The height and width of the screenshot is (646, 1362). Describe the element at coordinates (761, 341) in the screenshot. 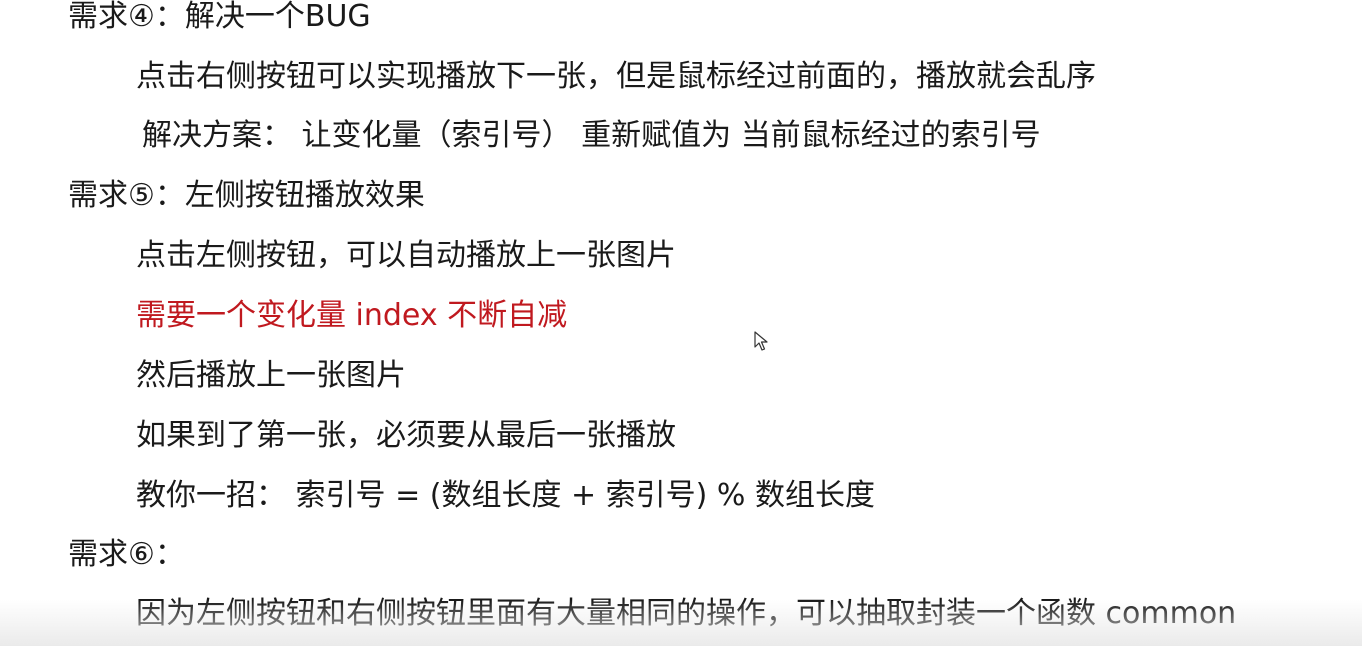

I see `mouse-pointer-icon` at that location.